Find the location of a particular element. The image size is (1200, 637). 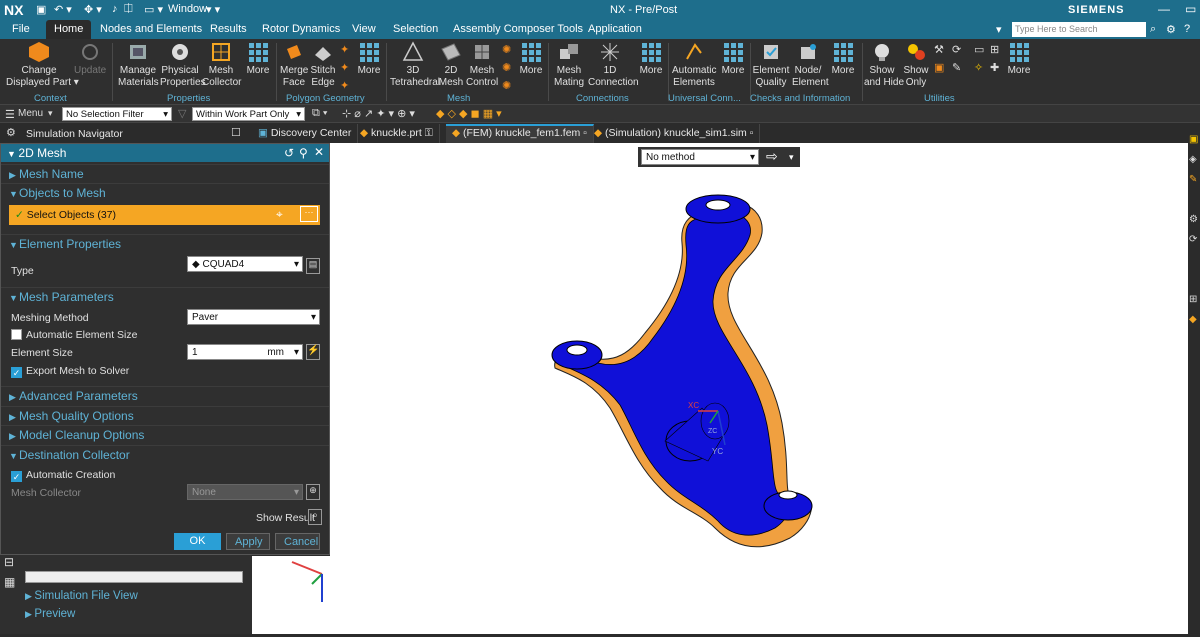

util-tool4-icon: ✎ is located at coordinates (956, 67).